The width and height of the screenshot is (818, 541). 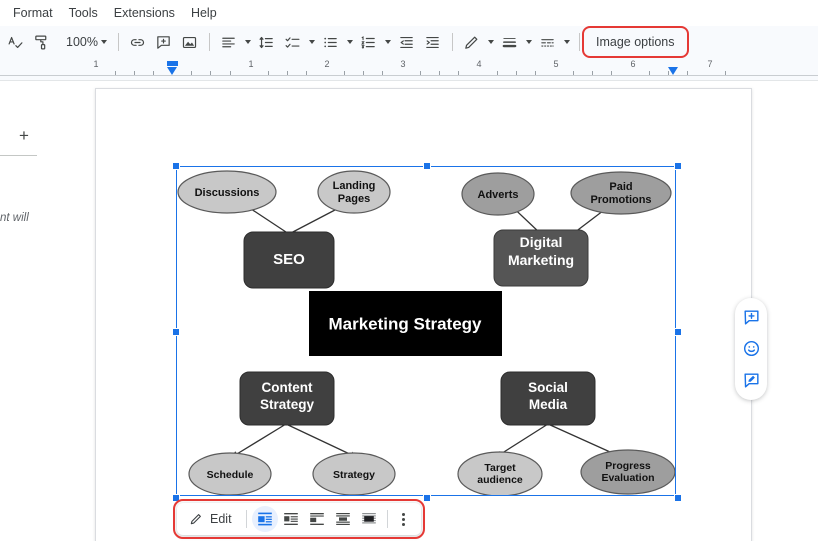 What do you see at coordinates (751, 380) in the screenshot?
I see `suggest-edits-icon` at bounding box center [751, 380].